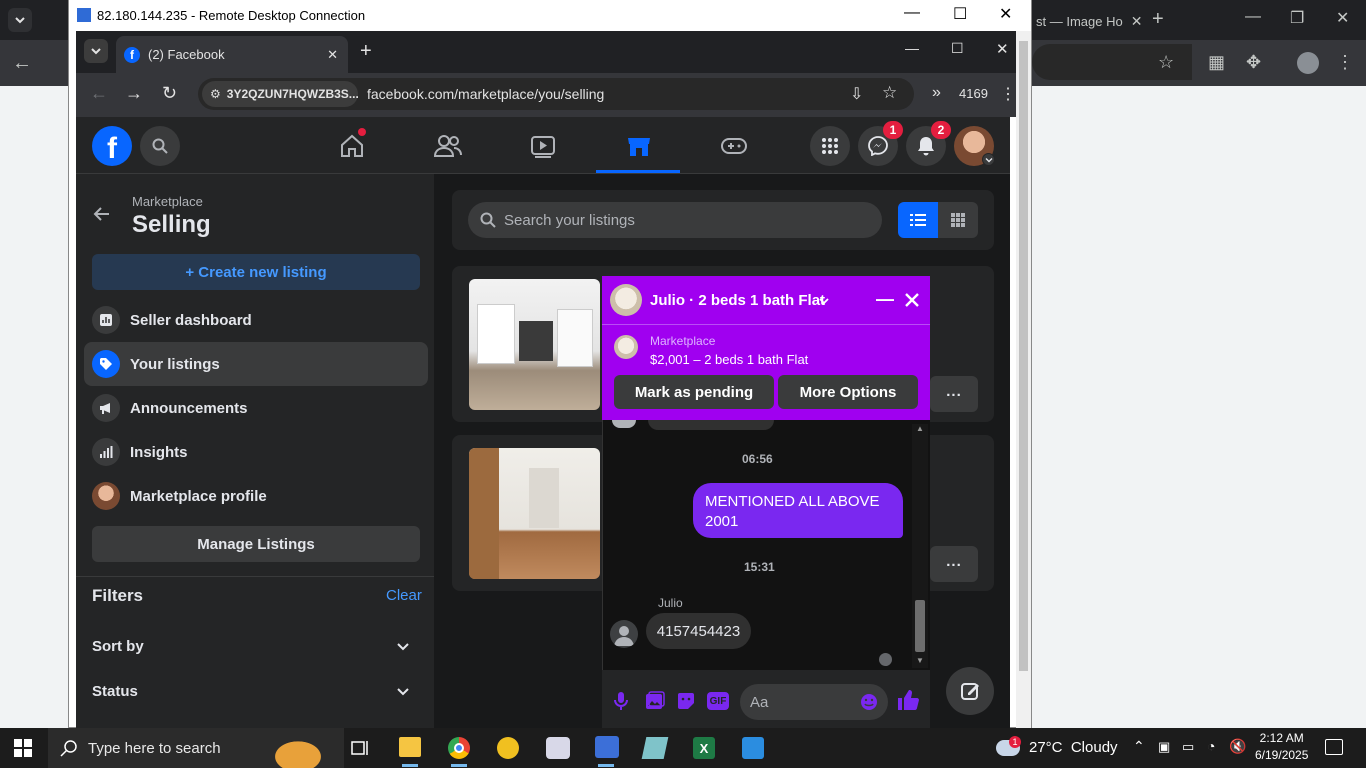 Image resolution: width=1366 pixels, height=768 pixels. I want to click on breadcrumb: Marketplace, so click(167, 201).